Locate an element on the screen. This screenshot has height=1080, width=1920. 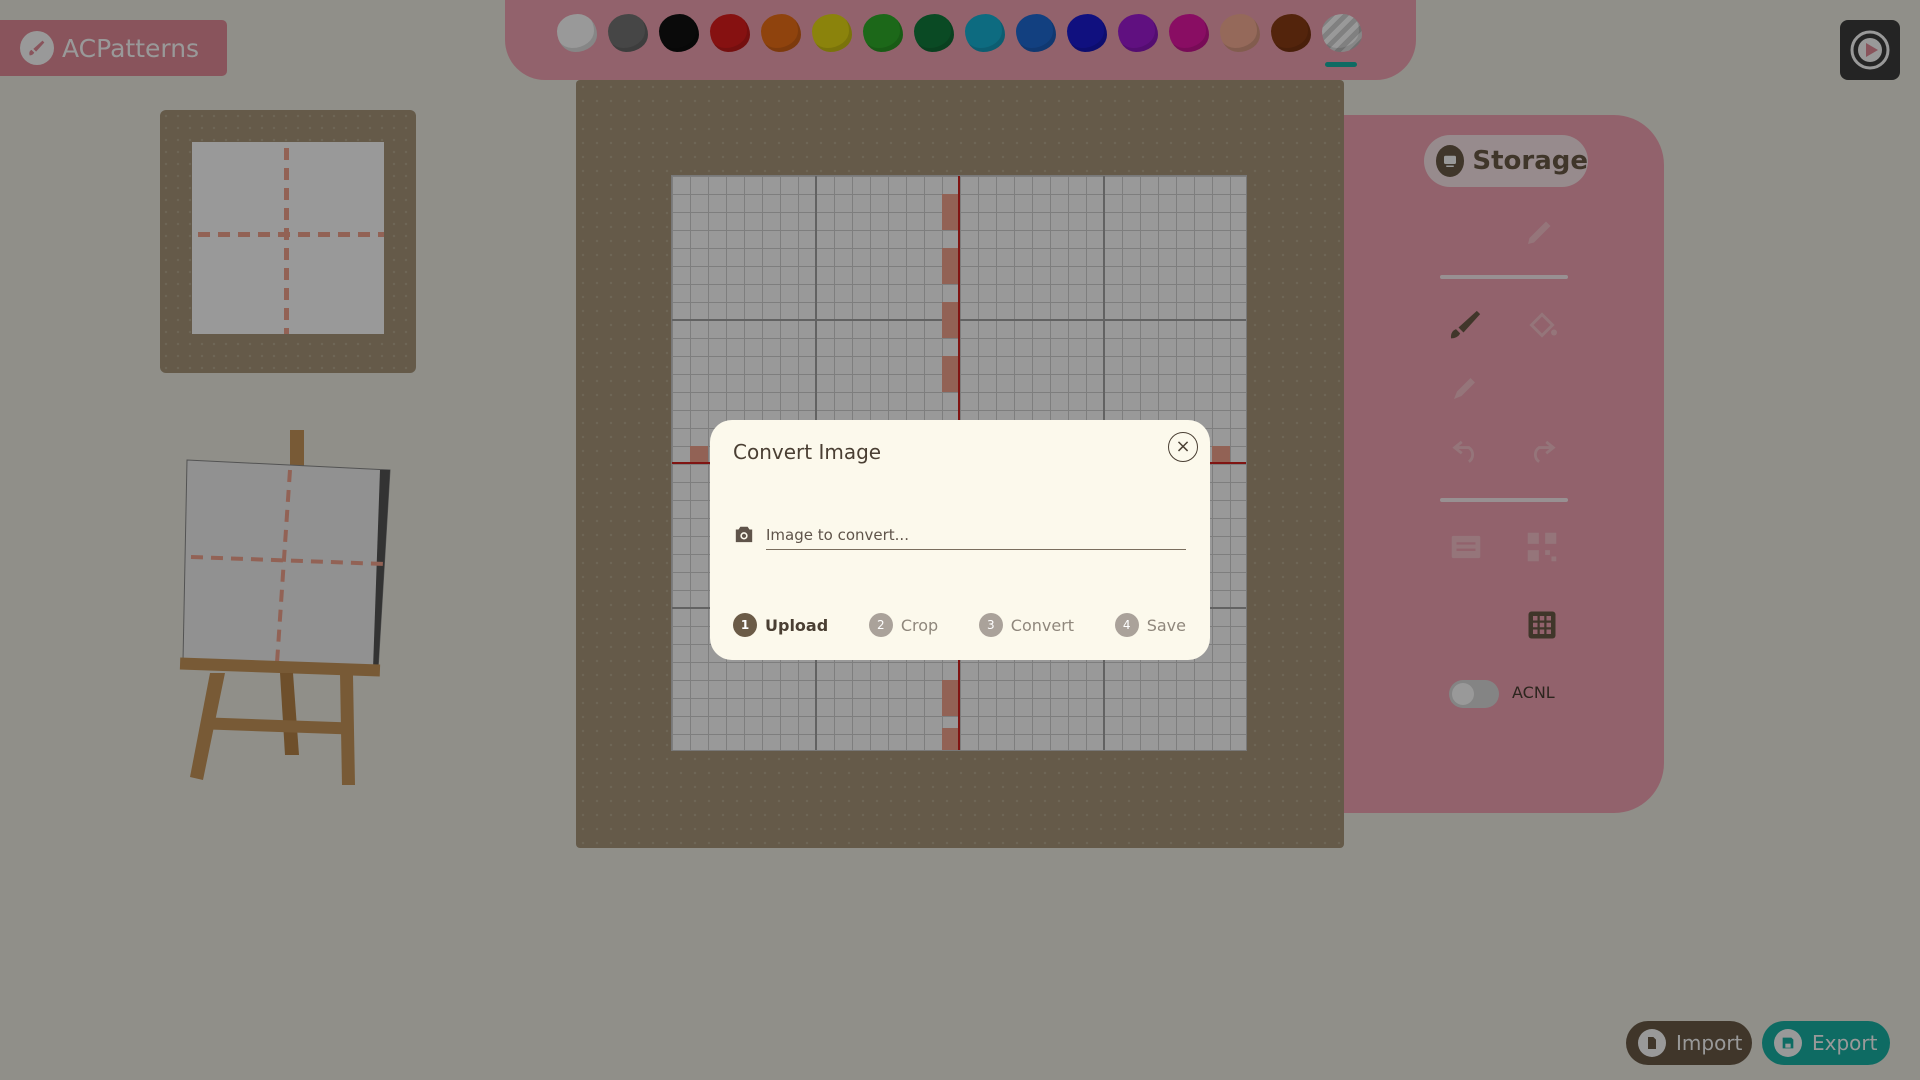
step-number: 4 is located at coordinates (1126, 625).